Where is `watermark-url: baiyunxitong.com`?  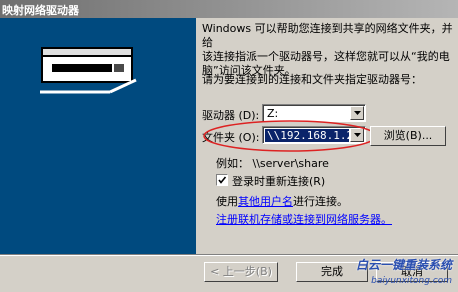 watermark-url: baiyunxitong.com is located at coordinates (411, 281).